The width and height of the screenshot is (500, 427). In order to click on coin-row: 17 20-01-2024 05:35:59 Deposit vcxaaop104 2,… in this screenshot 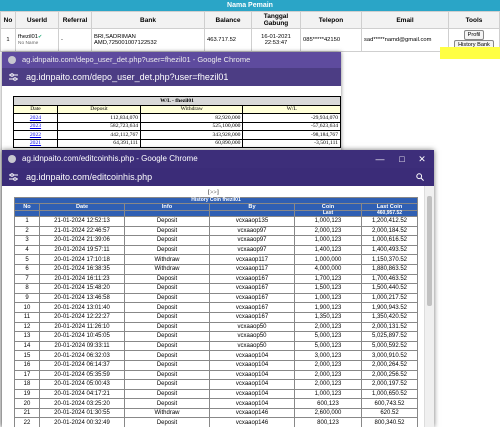, I will do `click(216, 375)`.